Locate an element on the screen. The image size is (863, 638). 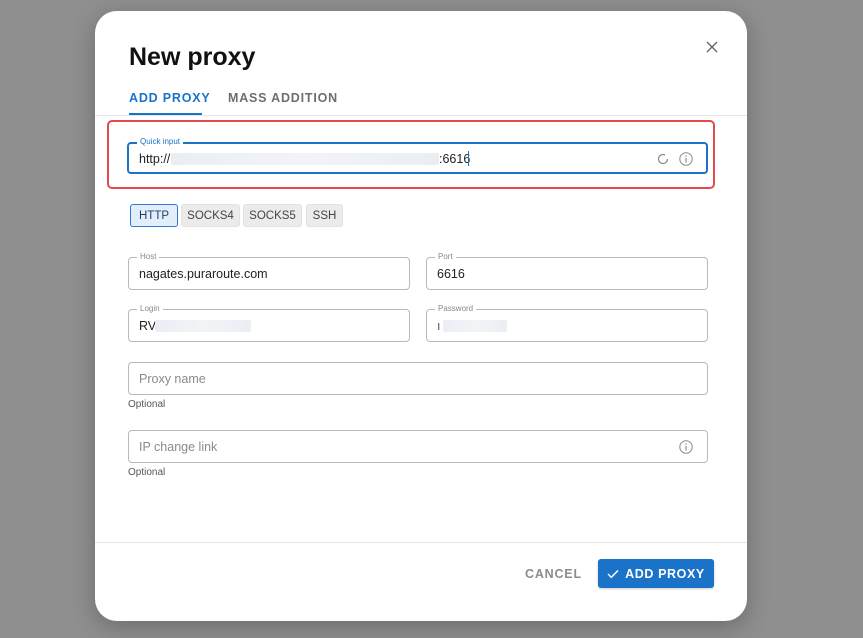
password-value: ı is located at coordinates (439, 326).